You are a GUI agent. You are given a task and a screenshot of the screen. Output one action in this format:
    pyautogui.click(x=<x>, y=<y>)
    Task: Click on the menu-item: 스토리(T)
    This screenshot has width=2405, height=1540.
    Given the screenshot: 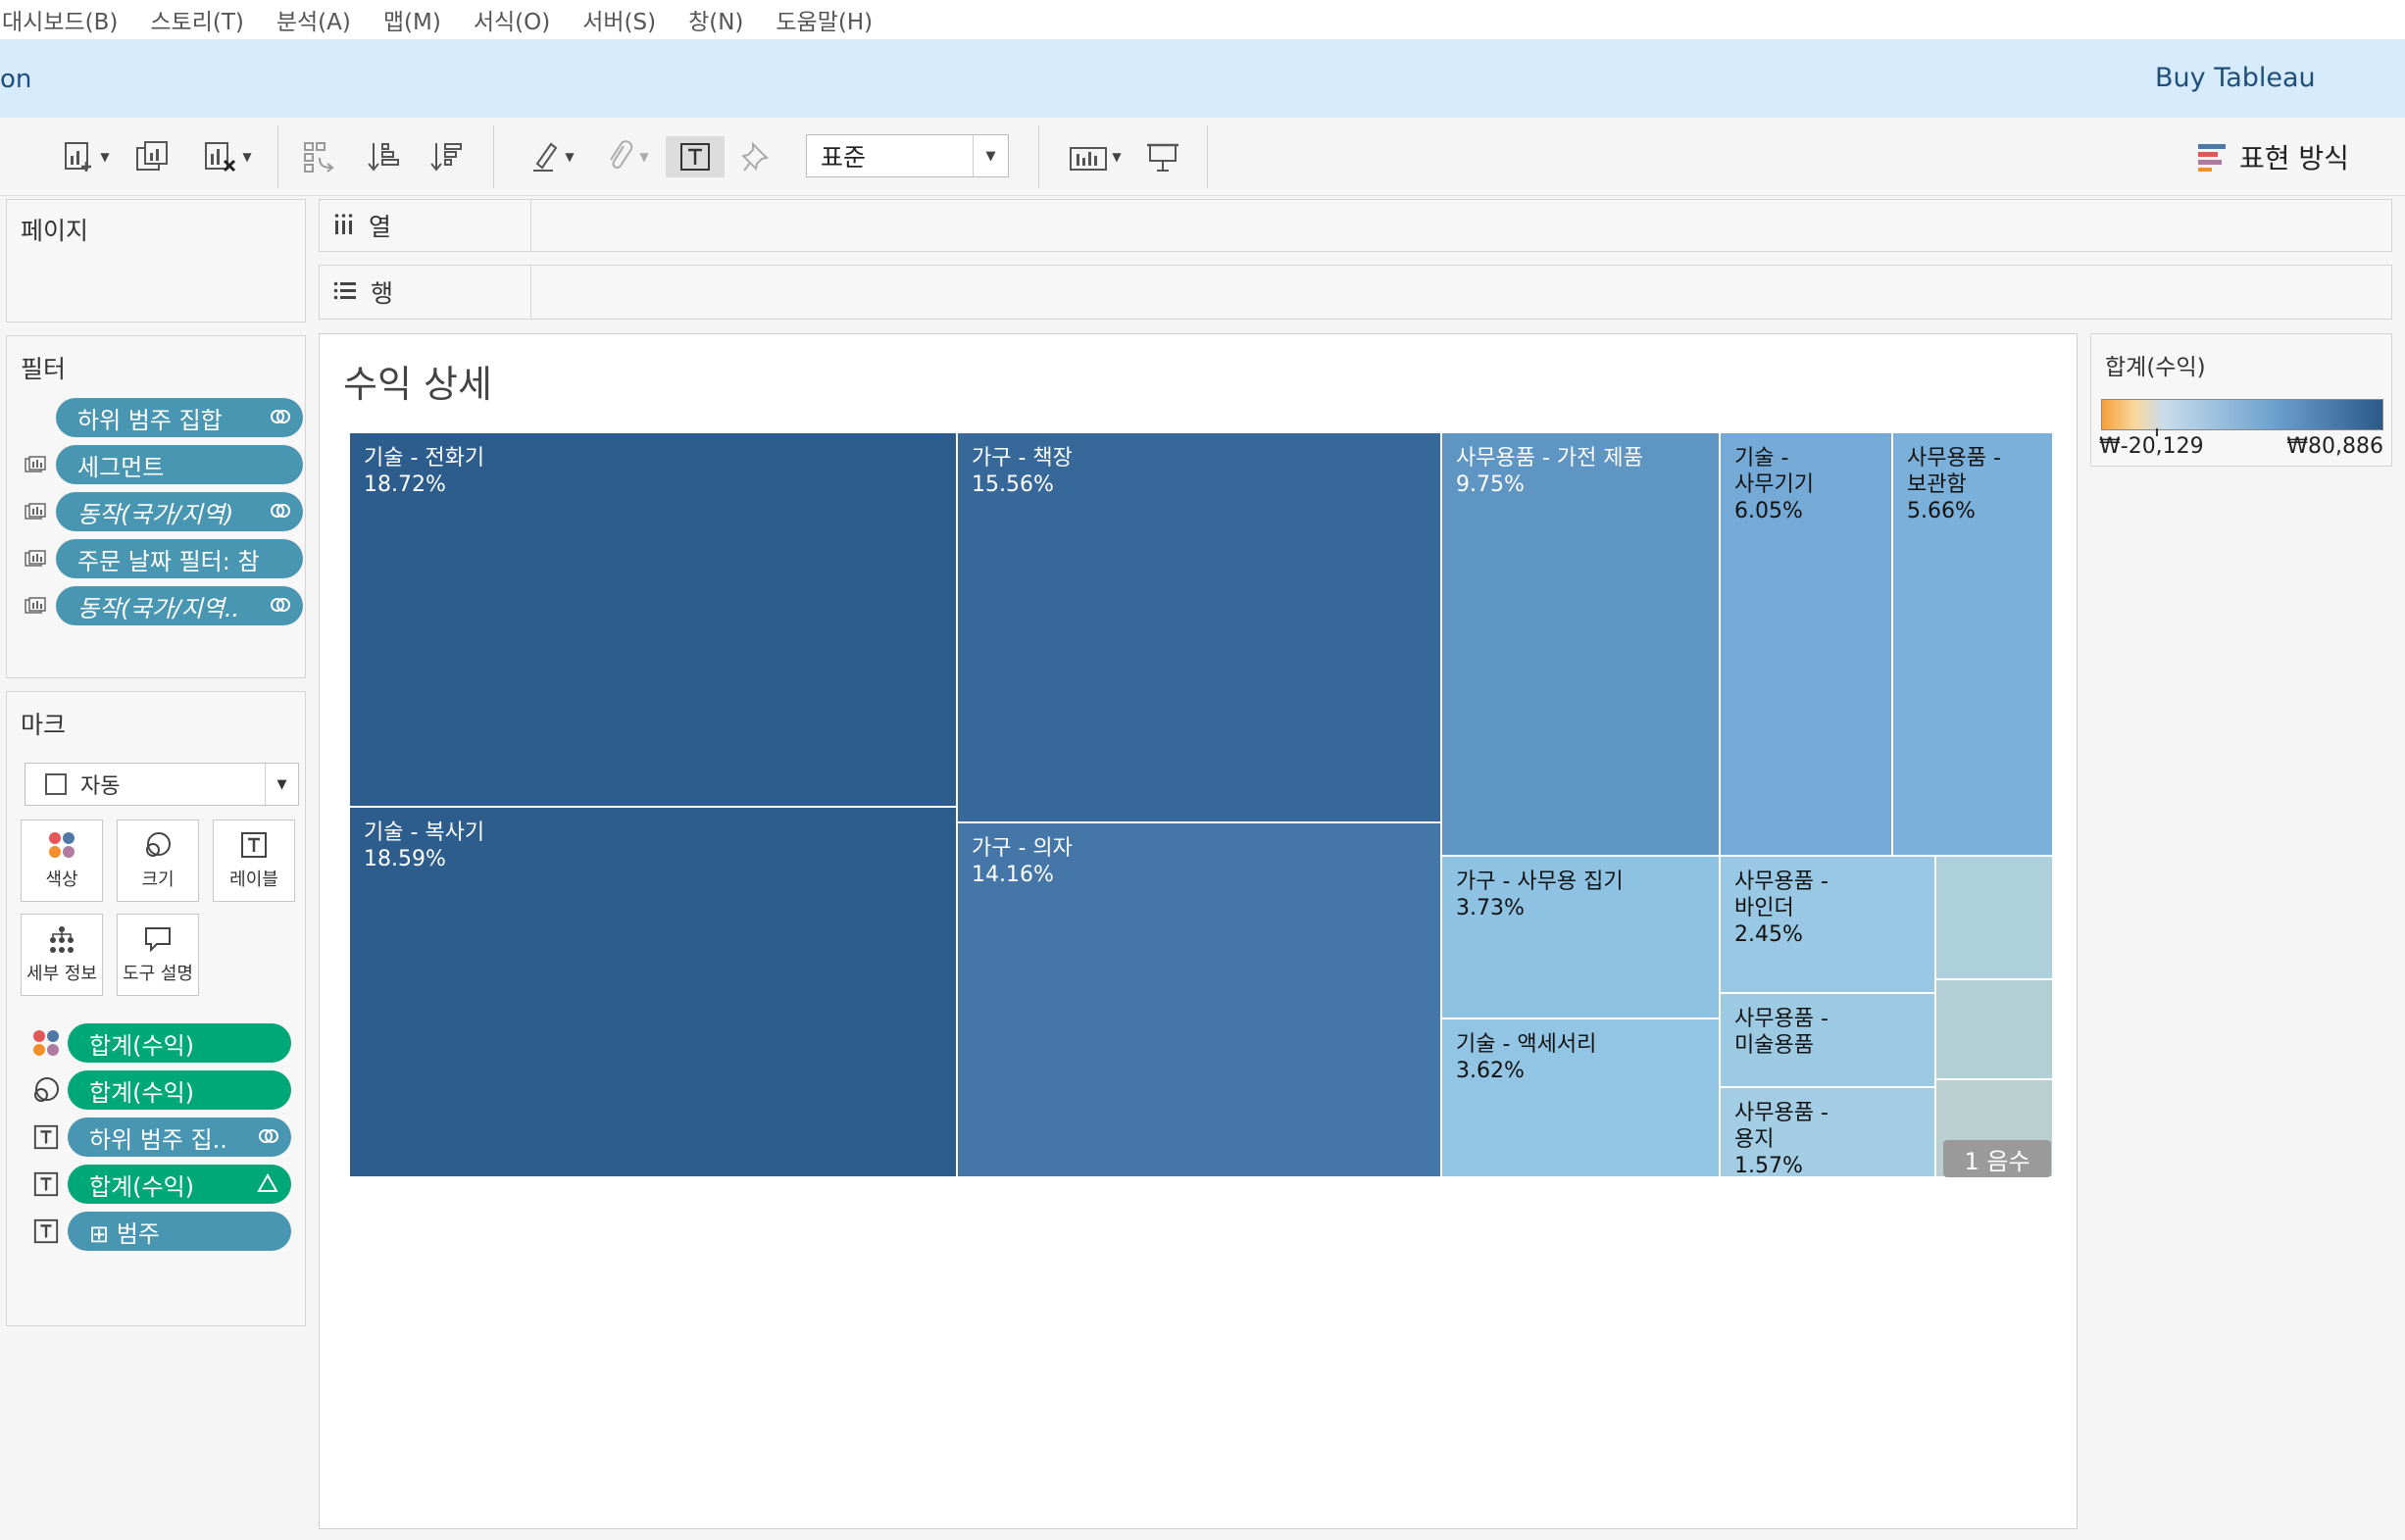 What is the action you would take?
    pyautogui.click(x=196, y=20)
    